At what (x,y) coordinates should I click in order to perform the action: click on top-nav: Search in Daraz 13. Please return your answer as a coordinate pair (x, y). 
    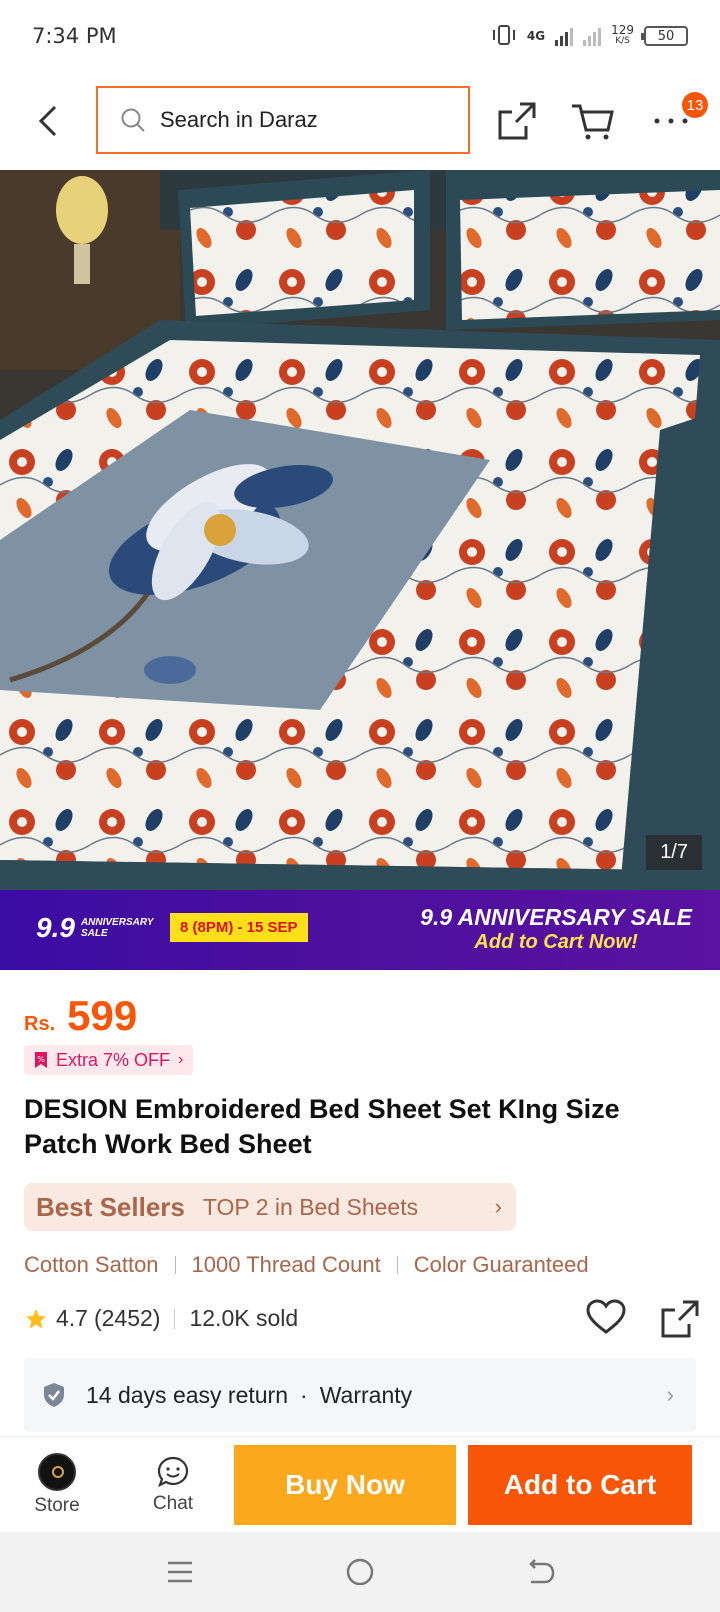
    Looking at the image, I should click on (360, 121).